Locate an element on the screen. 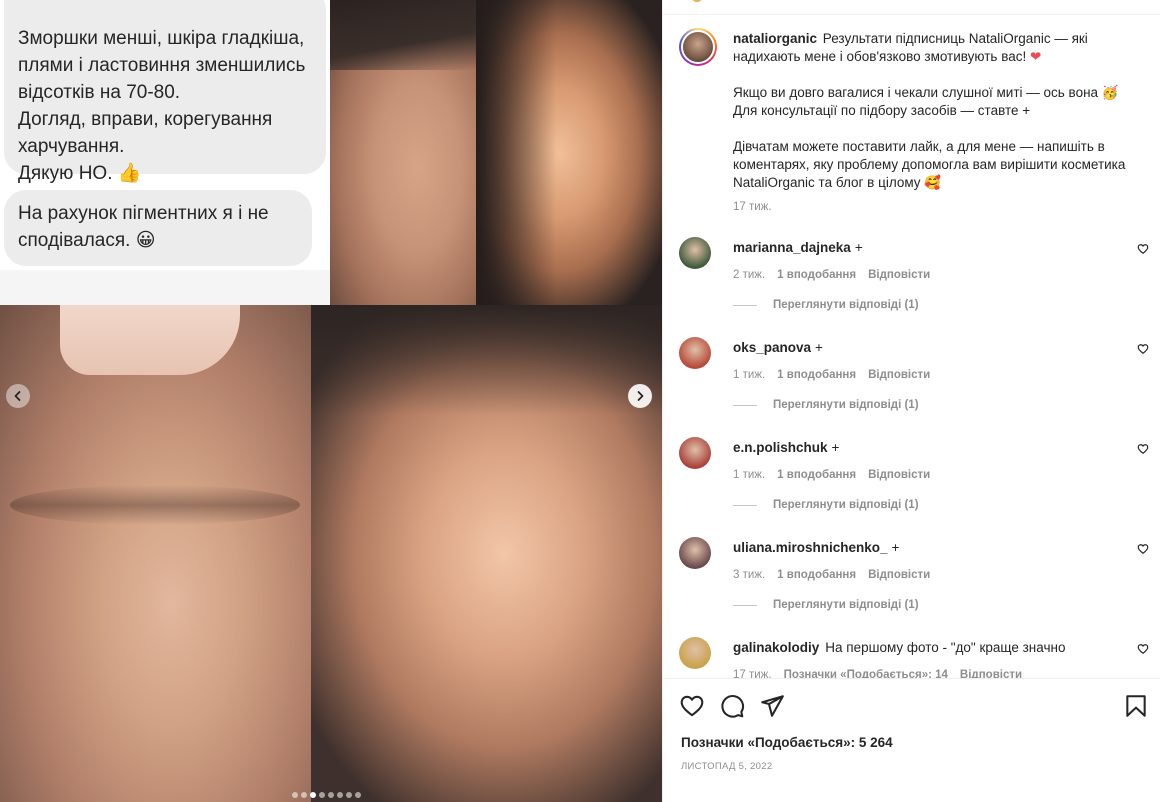  comment-icon is located at coordinates (732, 706).